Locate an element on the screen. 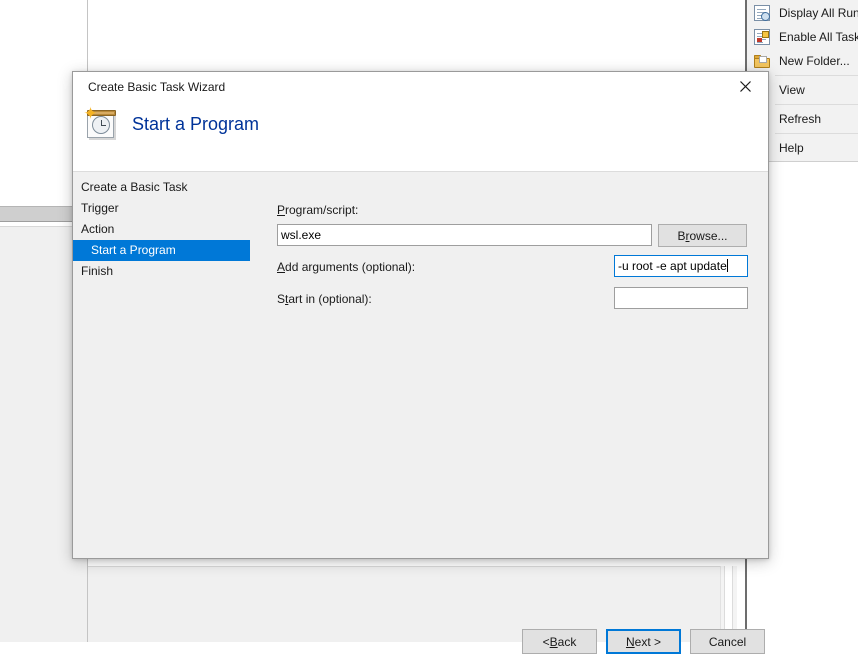 Image resolution: width=858 pixels, height=654 pixels. menu-item-enable-all-tasks-history: Enable All Tasks is located at coordinates (802, 37).